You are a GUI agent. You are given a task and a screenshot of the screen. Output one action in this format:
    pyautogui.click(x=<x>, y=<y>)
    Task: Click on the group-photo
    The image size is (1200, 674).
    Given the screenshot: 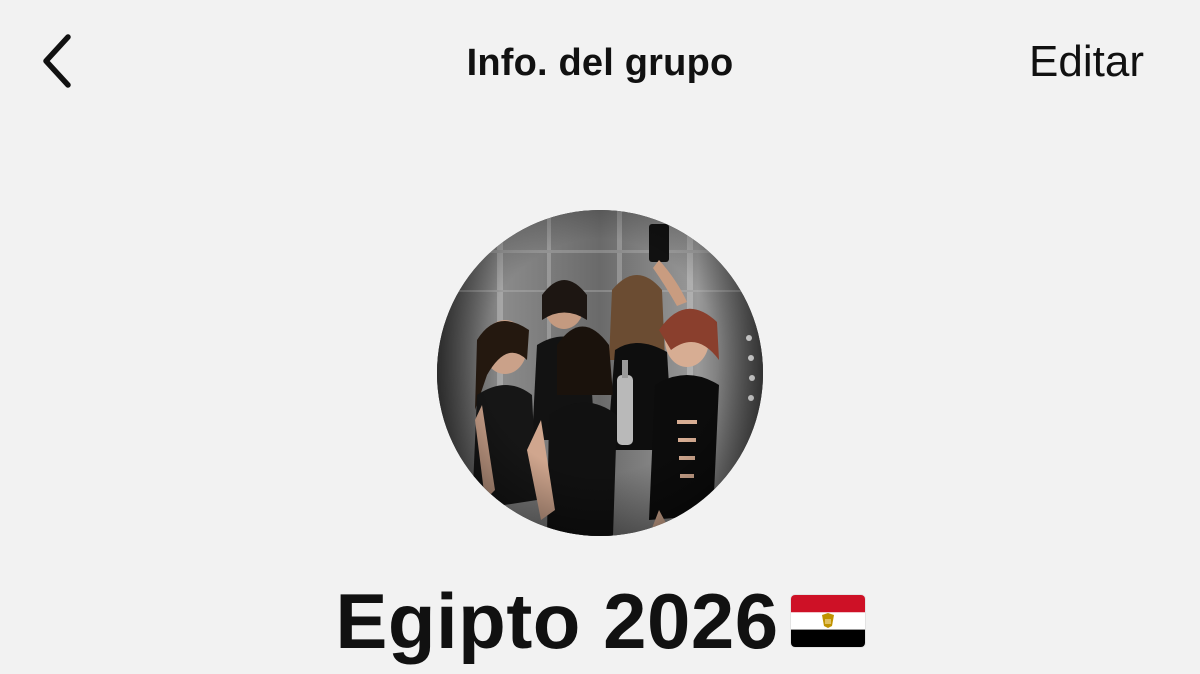 What is the action you would take?
    pyautogui.click(x=600, y=373)
    